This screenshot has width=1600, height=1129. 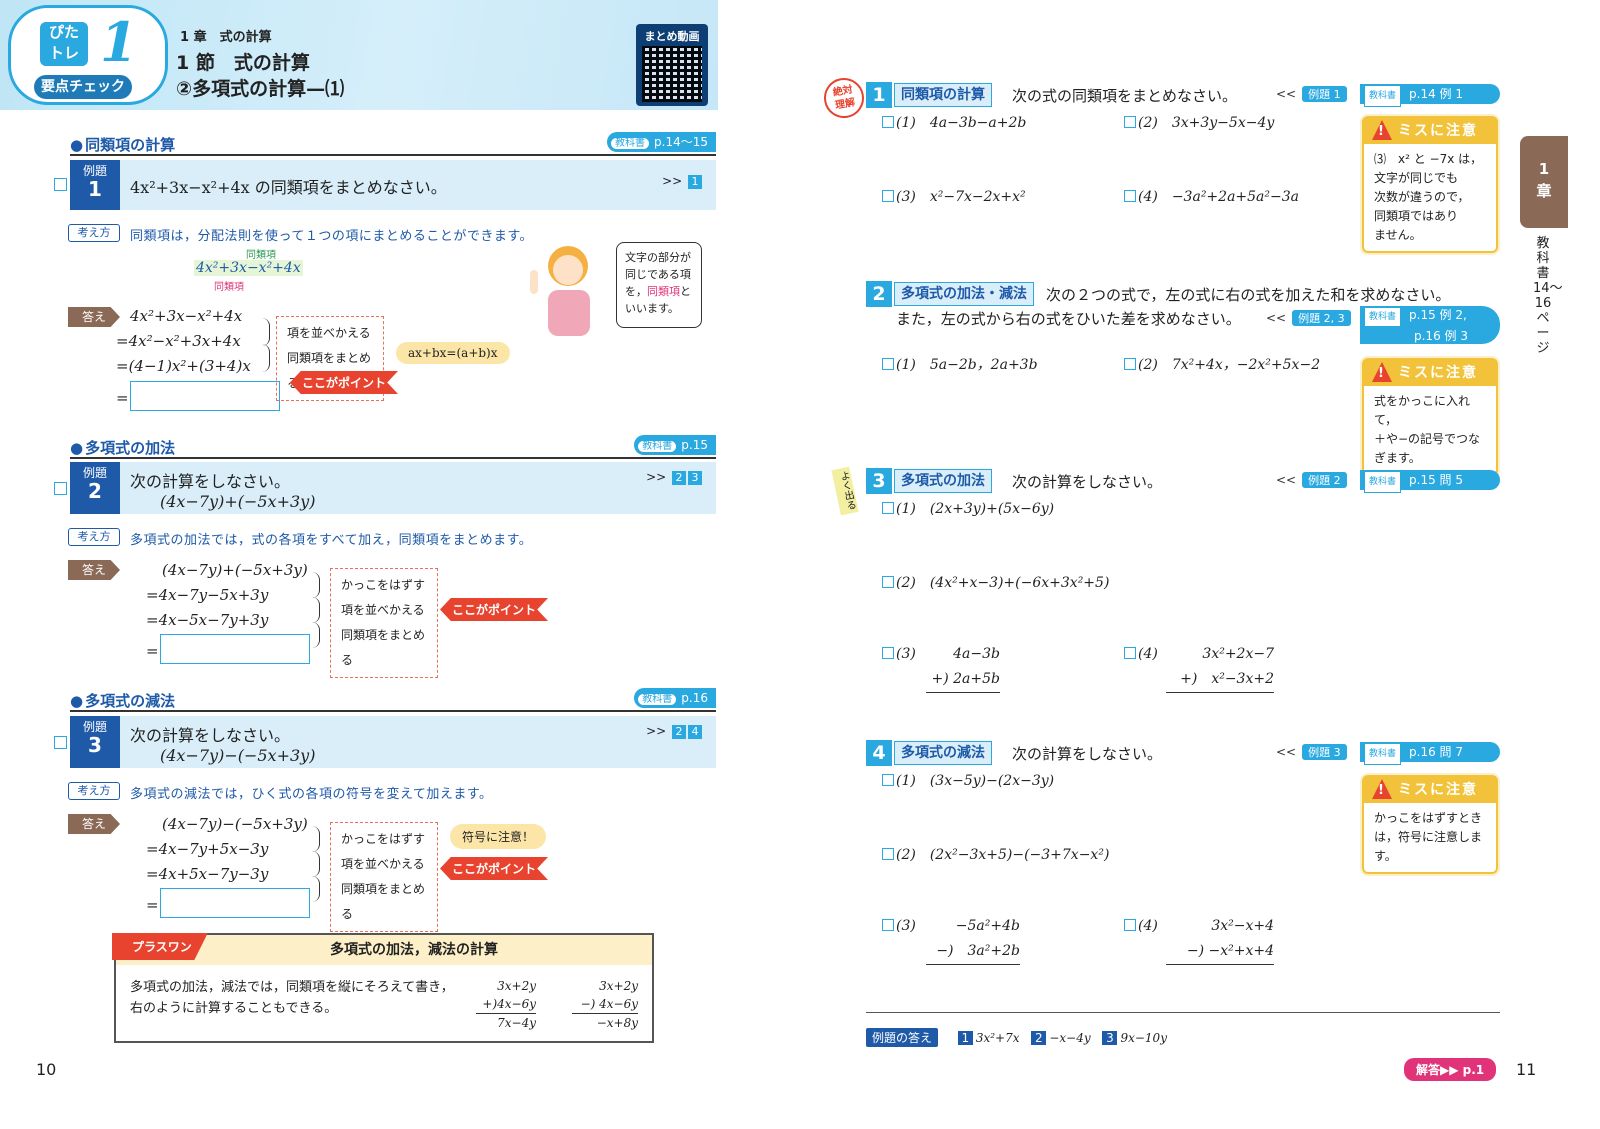 I want to click on example-box-2: 例題 2 次の計算をしなさい。 (4x−7y)+(−5x+3y) >> 23, so click(x=393, y=488).